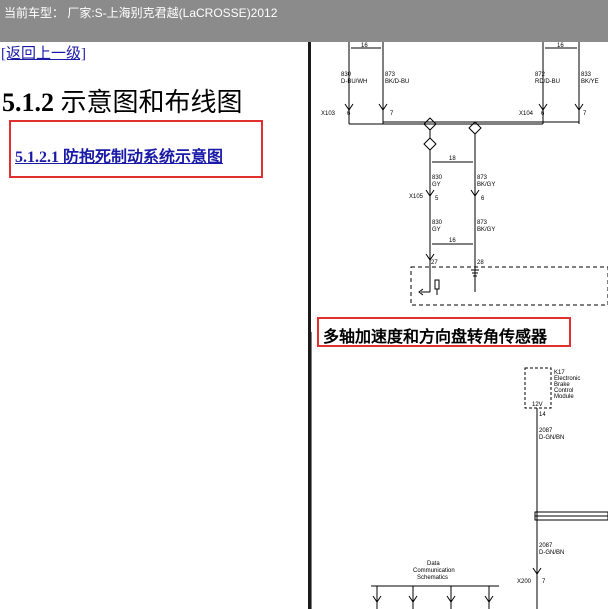 This screenshot has width=608, height=609. What do you see at coordinates (480, 263) in the screenshot?
I see `pin-label: 28` at bounding box center [480, 263].